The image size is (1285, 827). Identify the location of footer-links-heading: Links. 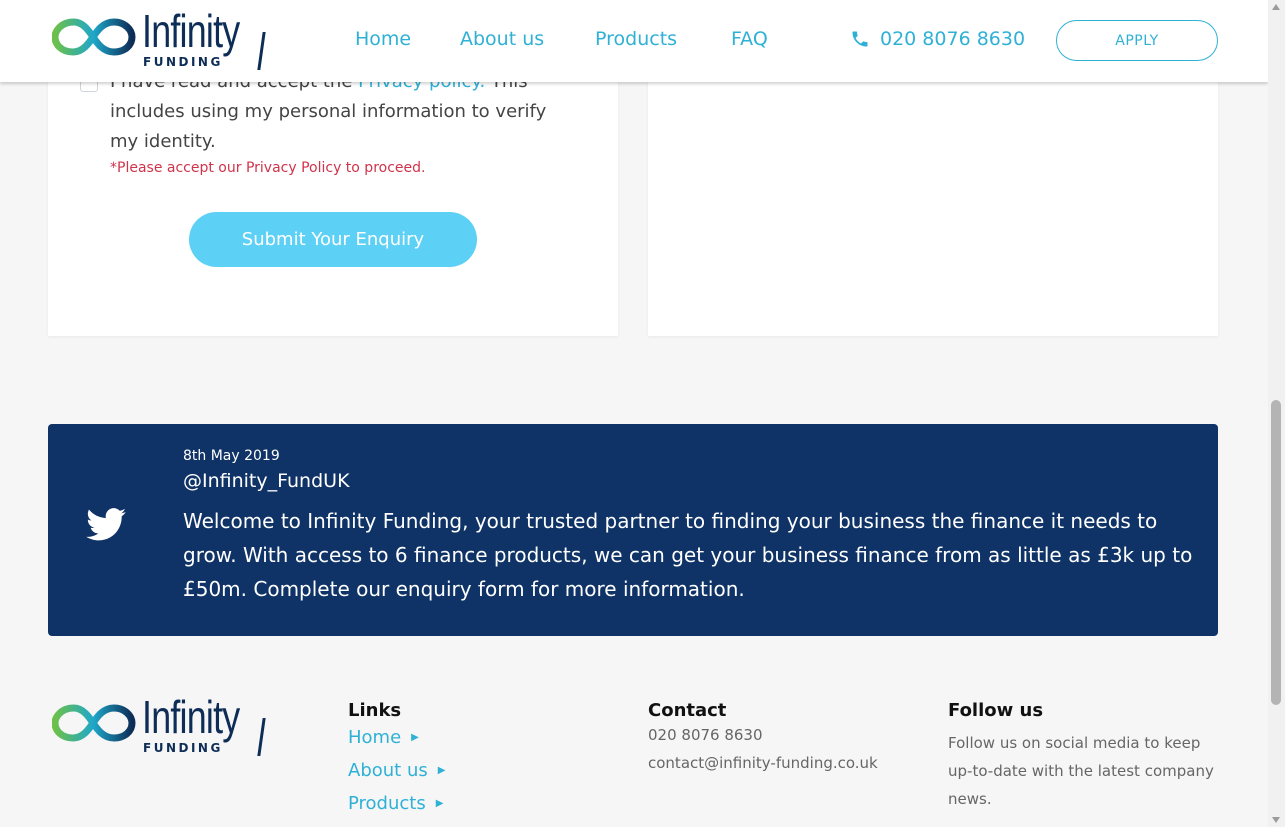
(375, 710).